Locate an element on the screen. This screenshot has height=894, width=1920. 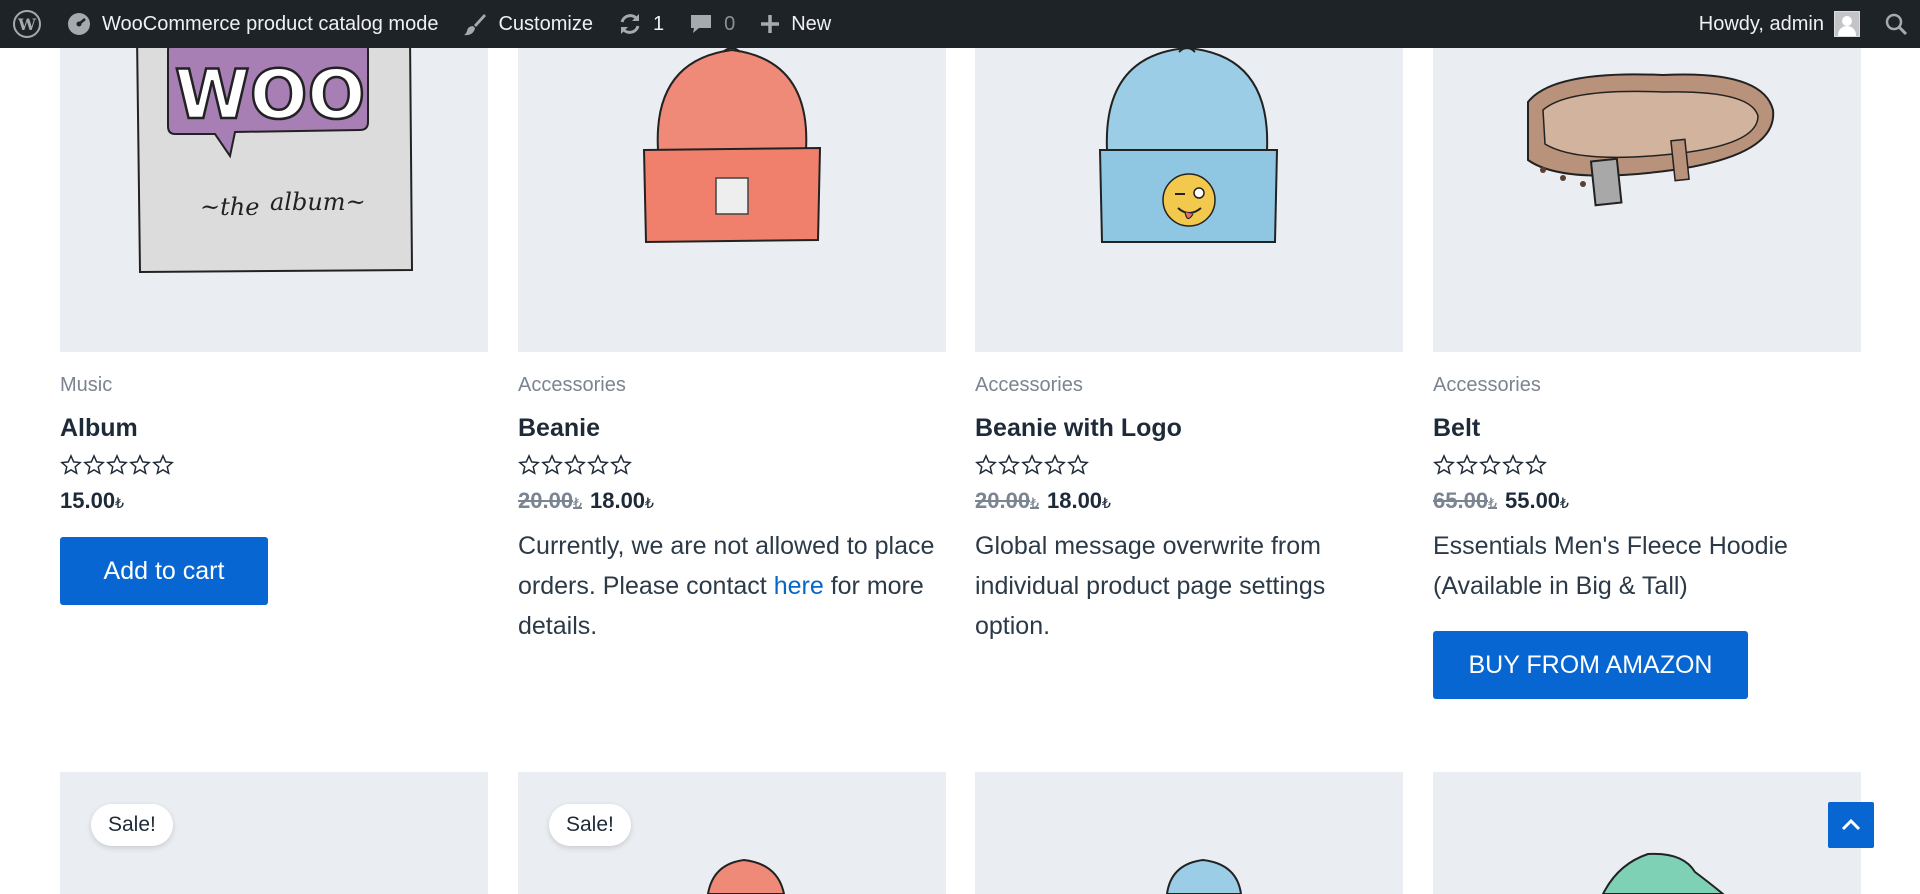
customize-link: Customize is located at coordinates (527, 24).